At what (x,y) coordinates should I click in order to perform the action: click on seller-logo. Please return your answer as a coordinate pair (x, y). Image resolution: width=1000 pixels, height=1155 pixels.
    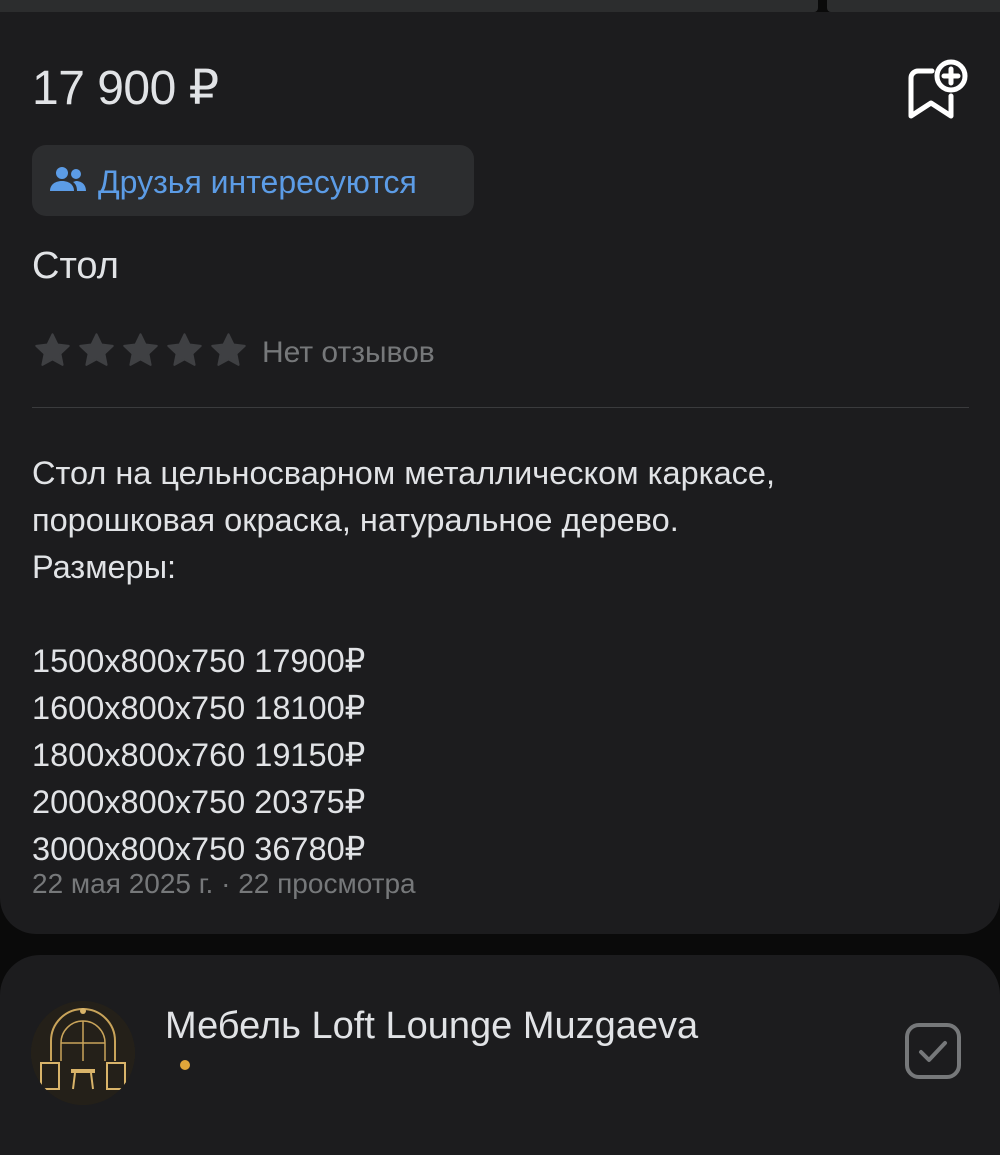
    Looking at the image, I should click on (83, 1053).